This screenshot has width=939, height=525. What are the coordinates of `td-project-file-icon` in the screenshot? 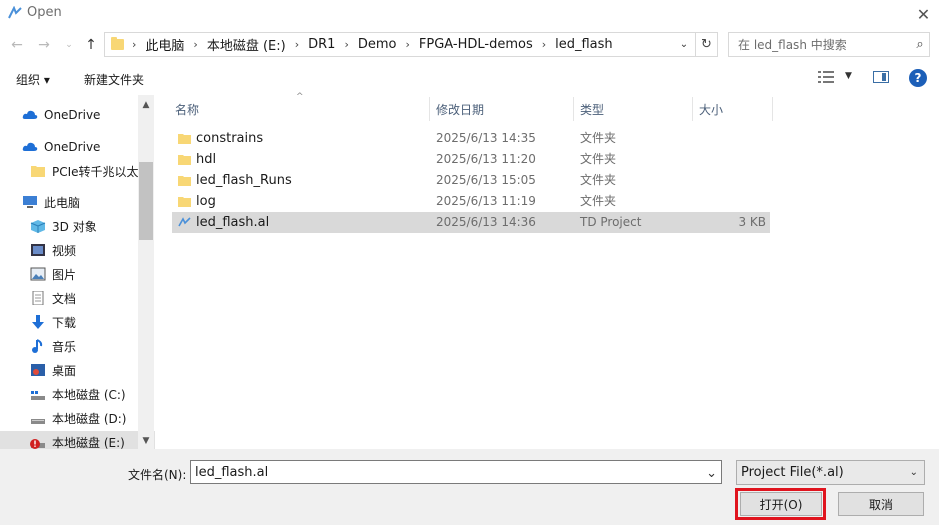 It's located at (184, 222).